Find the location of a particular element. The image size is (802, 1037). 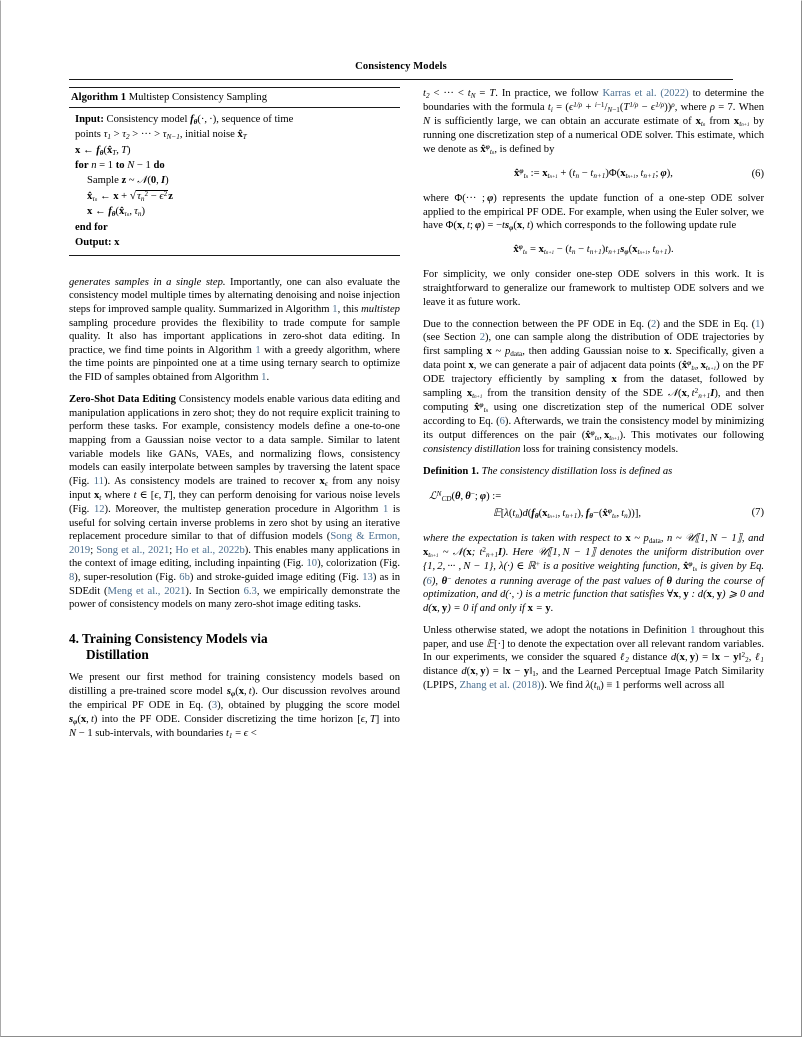

math-xhat-phi: x̂φtn is located at coordinates (487, 149).